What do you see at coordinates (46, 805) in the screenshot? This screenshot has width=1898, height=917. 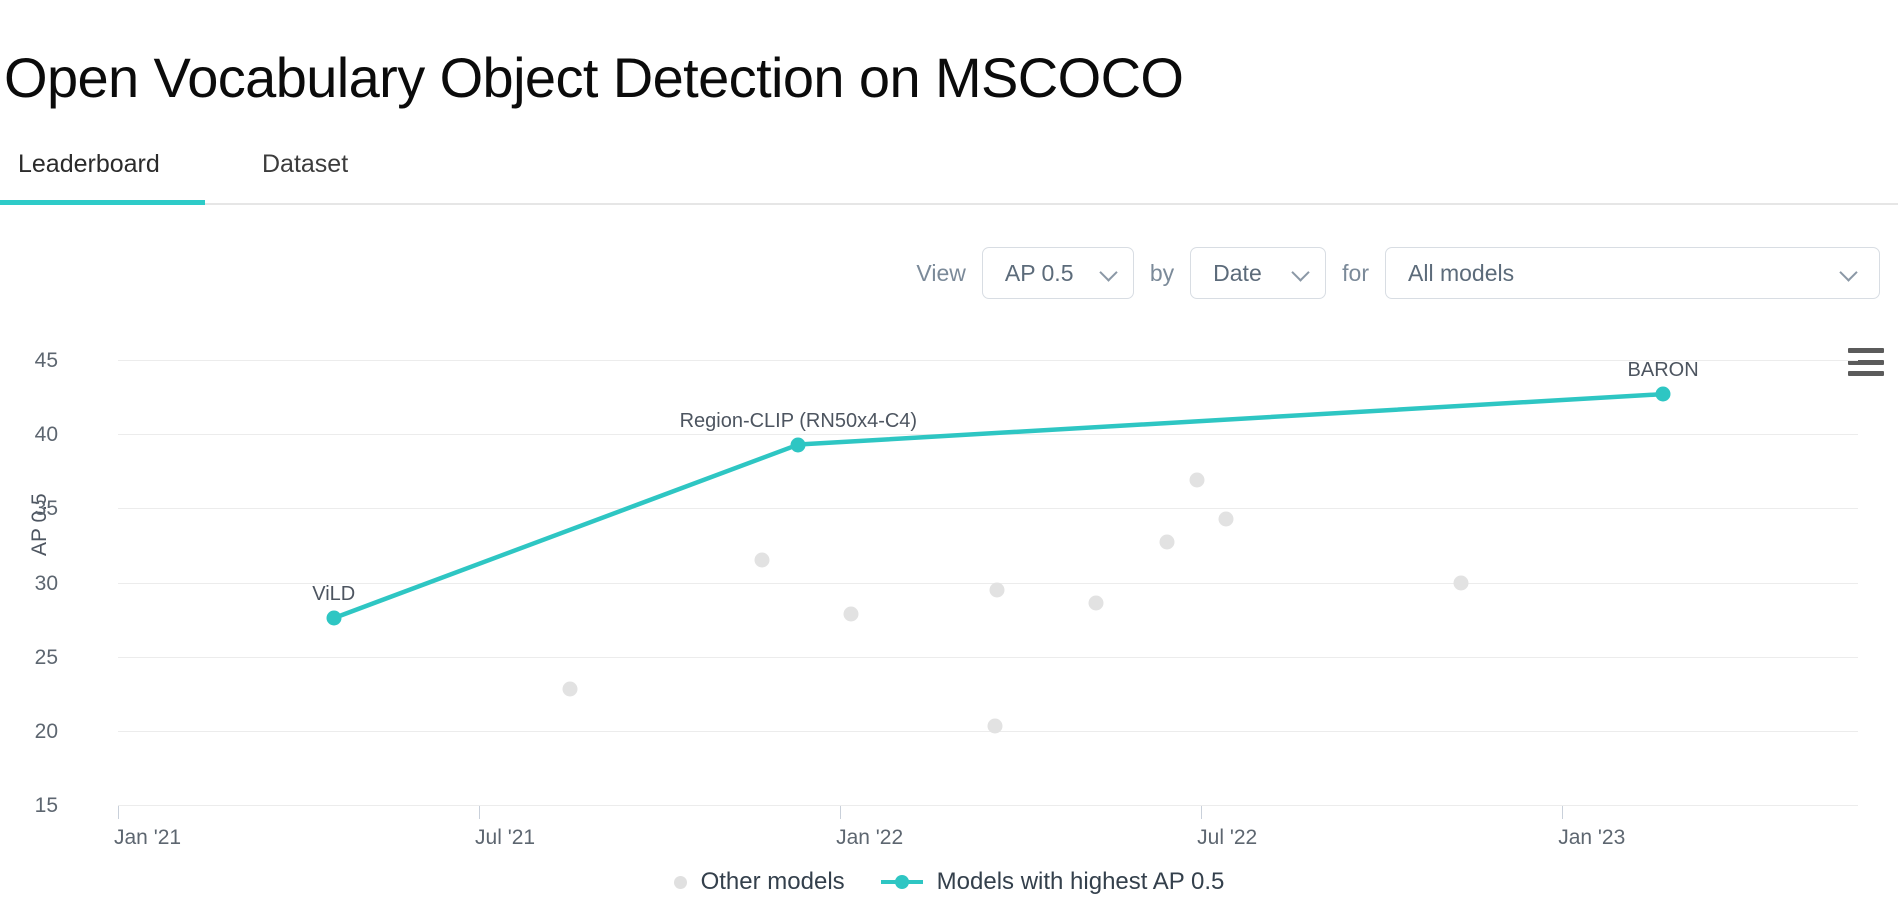 I see `y-axis-tick-label: 15` at bounding box center [46, 805].